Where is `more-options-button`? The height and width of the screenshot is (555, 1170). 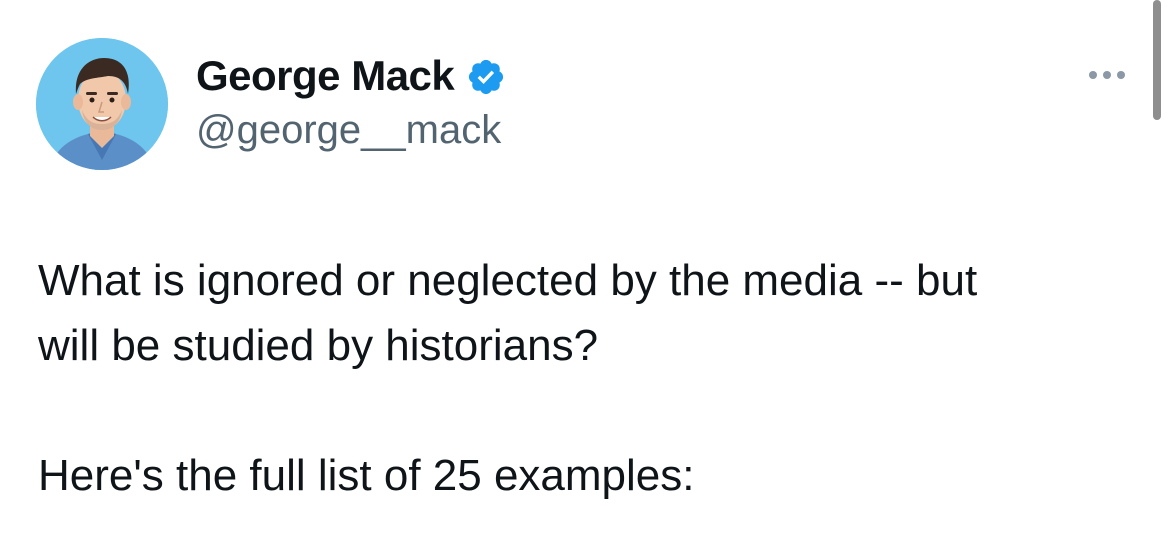
more-options-button is located at coordinates (1107, 75).